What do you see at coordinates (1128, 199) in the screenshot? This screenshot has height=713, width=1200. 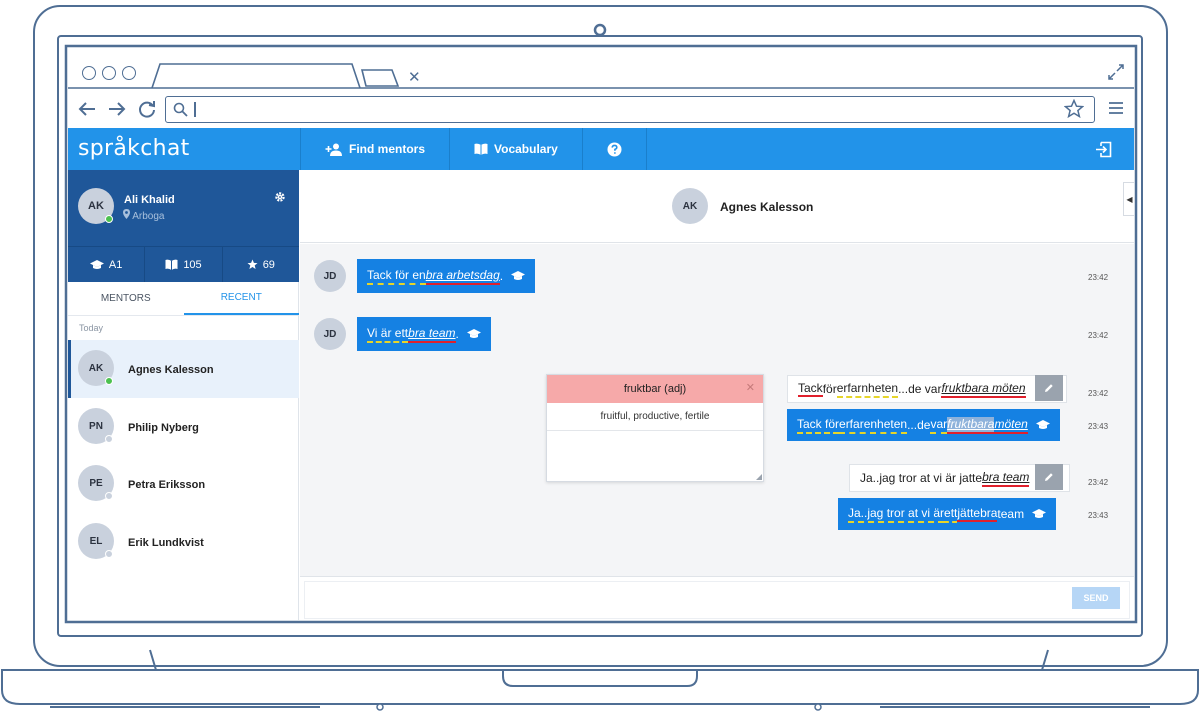 I see `collapse-panel-handle: ◀` at bounding box center [1128, 199].